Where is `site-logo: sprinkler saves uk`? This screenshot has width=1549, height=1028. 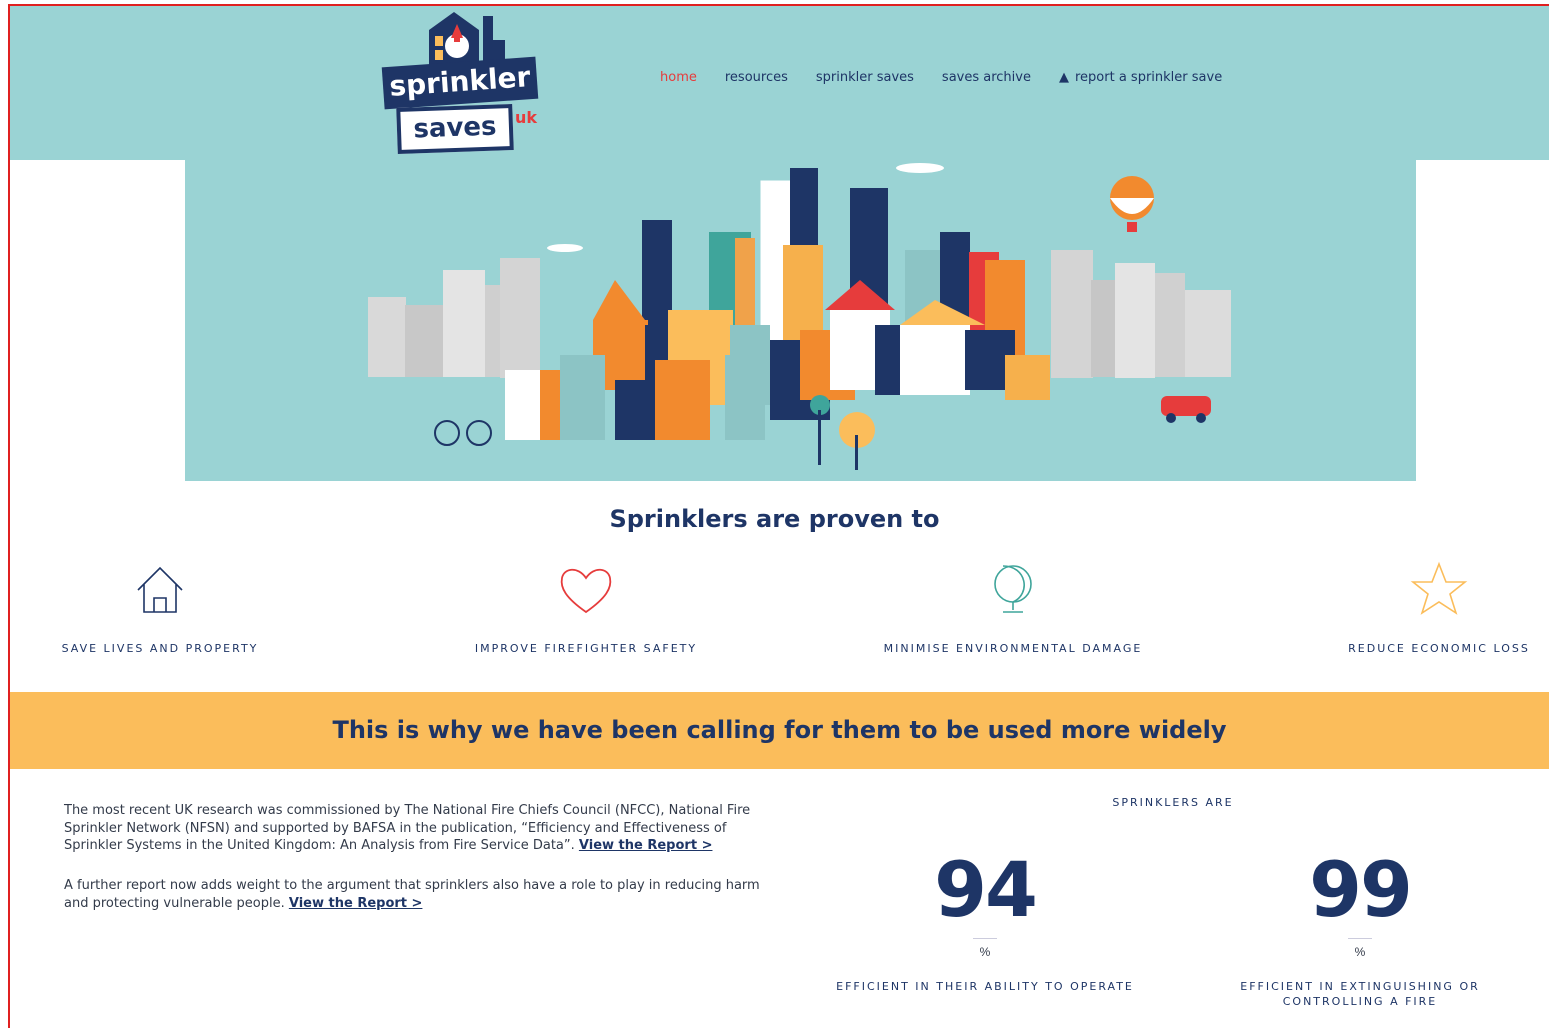 site-logo: sprinkler saves uk is located at coordinates (462, 82).